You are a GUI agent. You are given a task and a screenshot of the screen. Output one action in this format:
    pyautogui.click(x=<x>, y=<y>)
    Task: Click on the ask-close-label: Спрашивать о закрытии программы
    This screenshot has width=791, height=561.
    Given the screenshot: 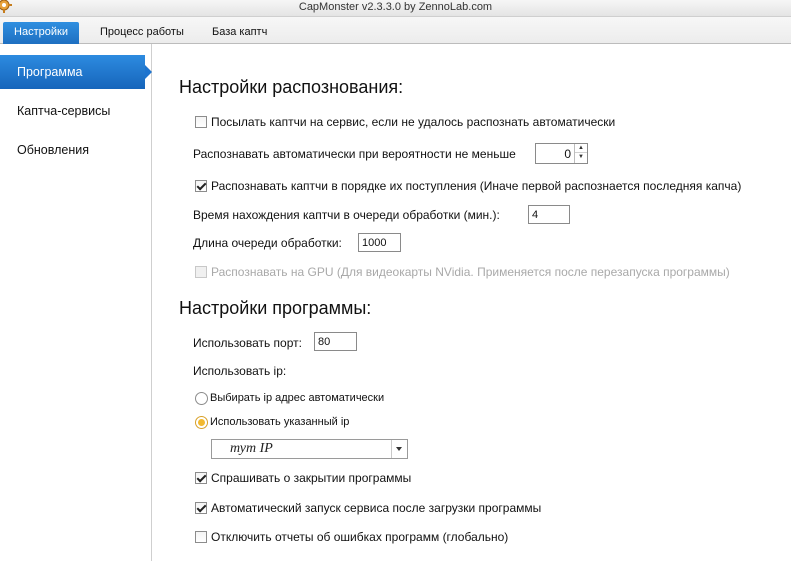 What is the action you would take?
    pyautogui.click(x=311, y=478)
    